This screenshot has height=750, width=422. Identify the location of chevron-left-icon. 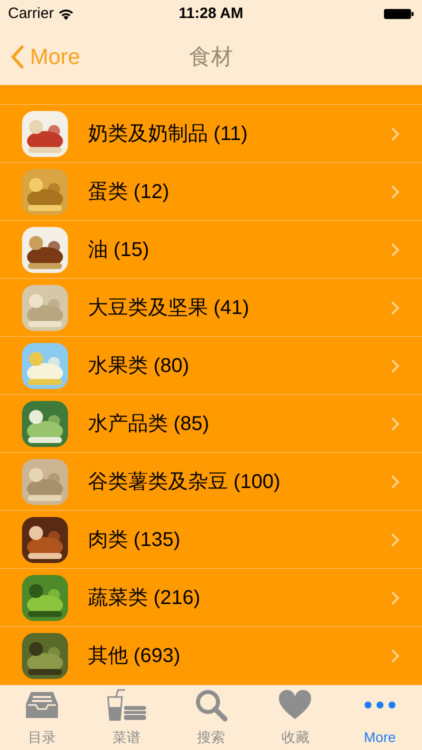
(17, 56).